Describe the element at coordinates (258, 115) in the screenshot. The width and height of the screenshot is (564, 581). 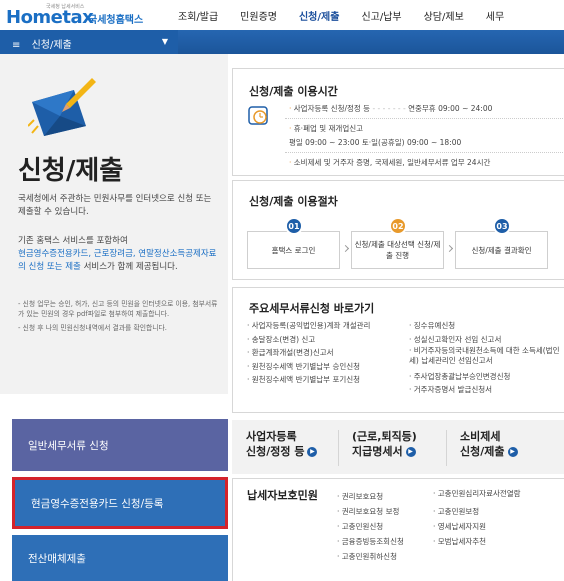
I see `clock-icon` at that location.